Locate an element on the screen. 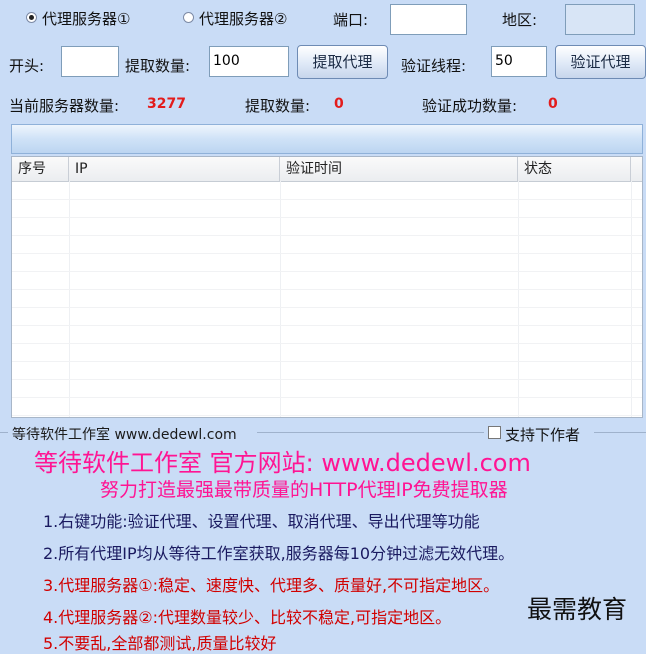  proxy-server-2-label: 代理服务器② is located at coordinates (243, 18).